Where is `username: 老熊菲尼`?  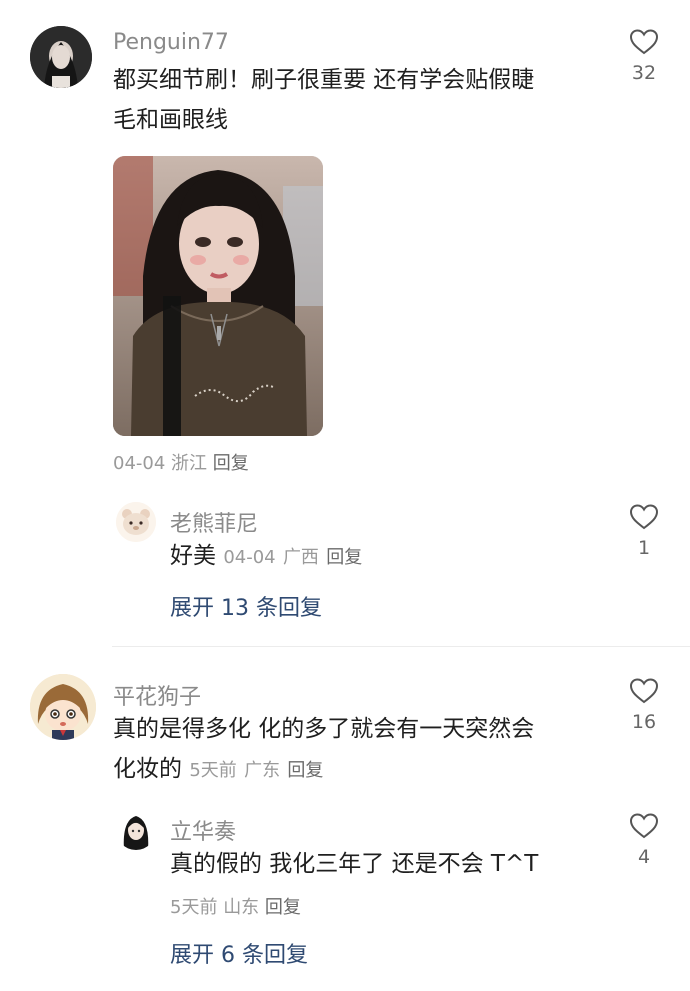 username: 老熊菲尼 is located at coordinates (214, 522).